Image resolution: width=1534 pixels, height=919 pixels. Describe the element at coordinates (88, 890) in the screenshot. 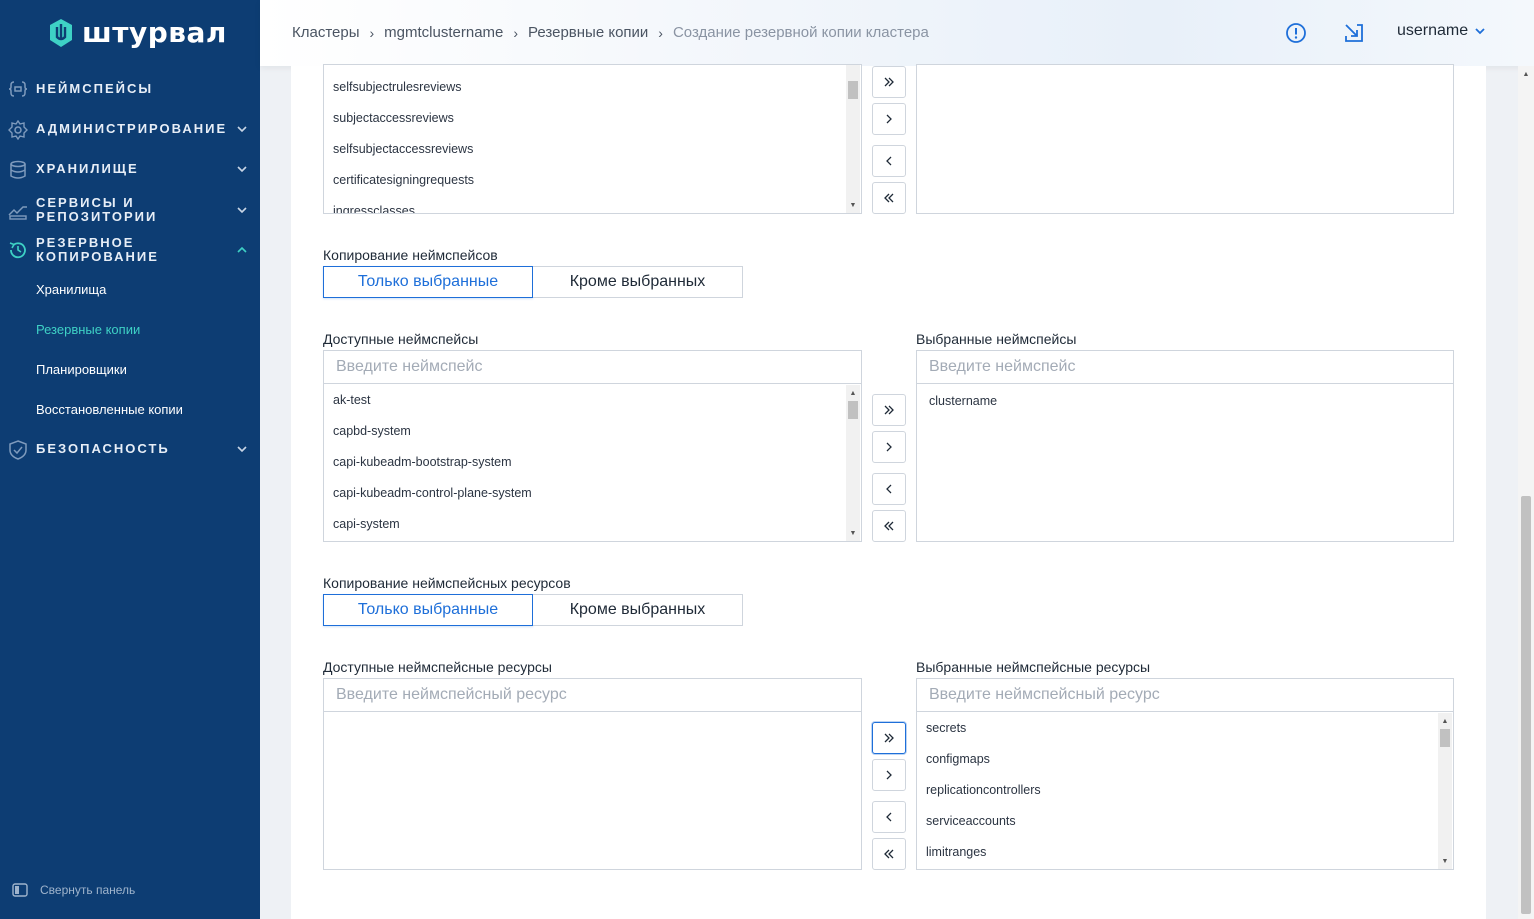

I see `collapse-label: Свернуть панель` at that location.